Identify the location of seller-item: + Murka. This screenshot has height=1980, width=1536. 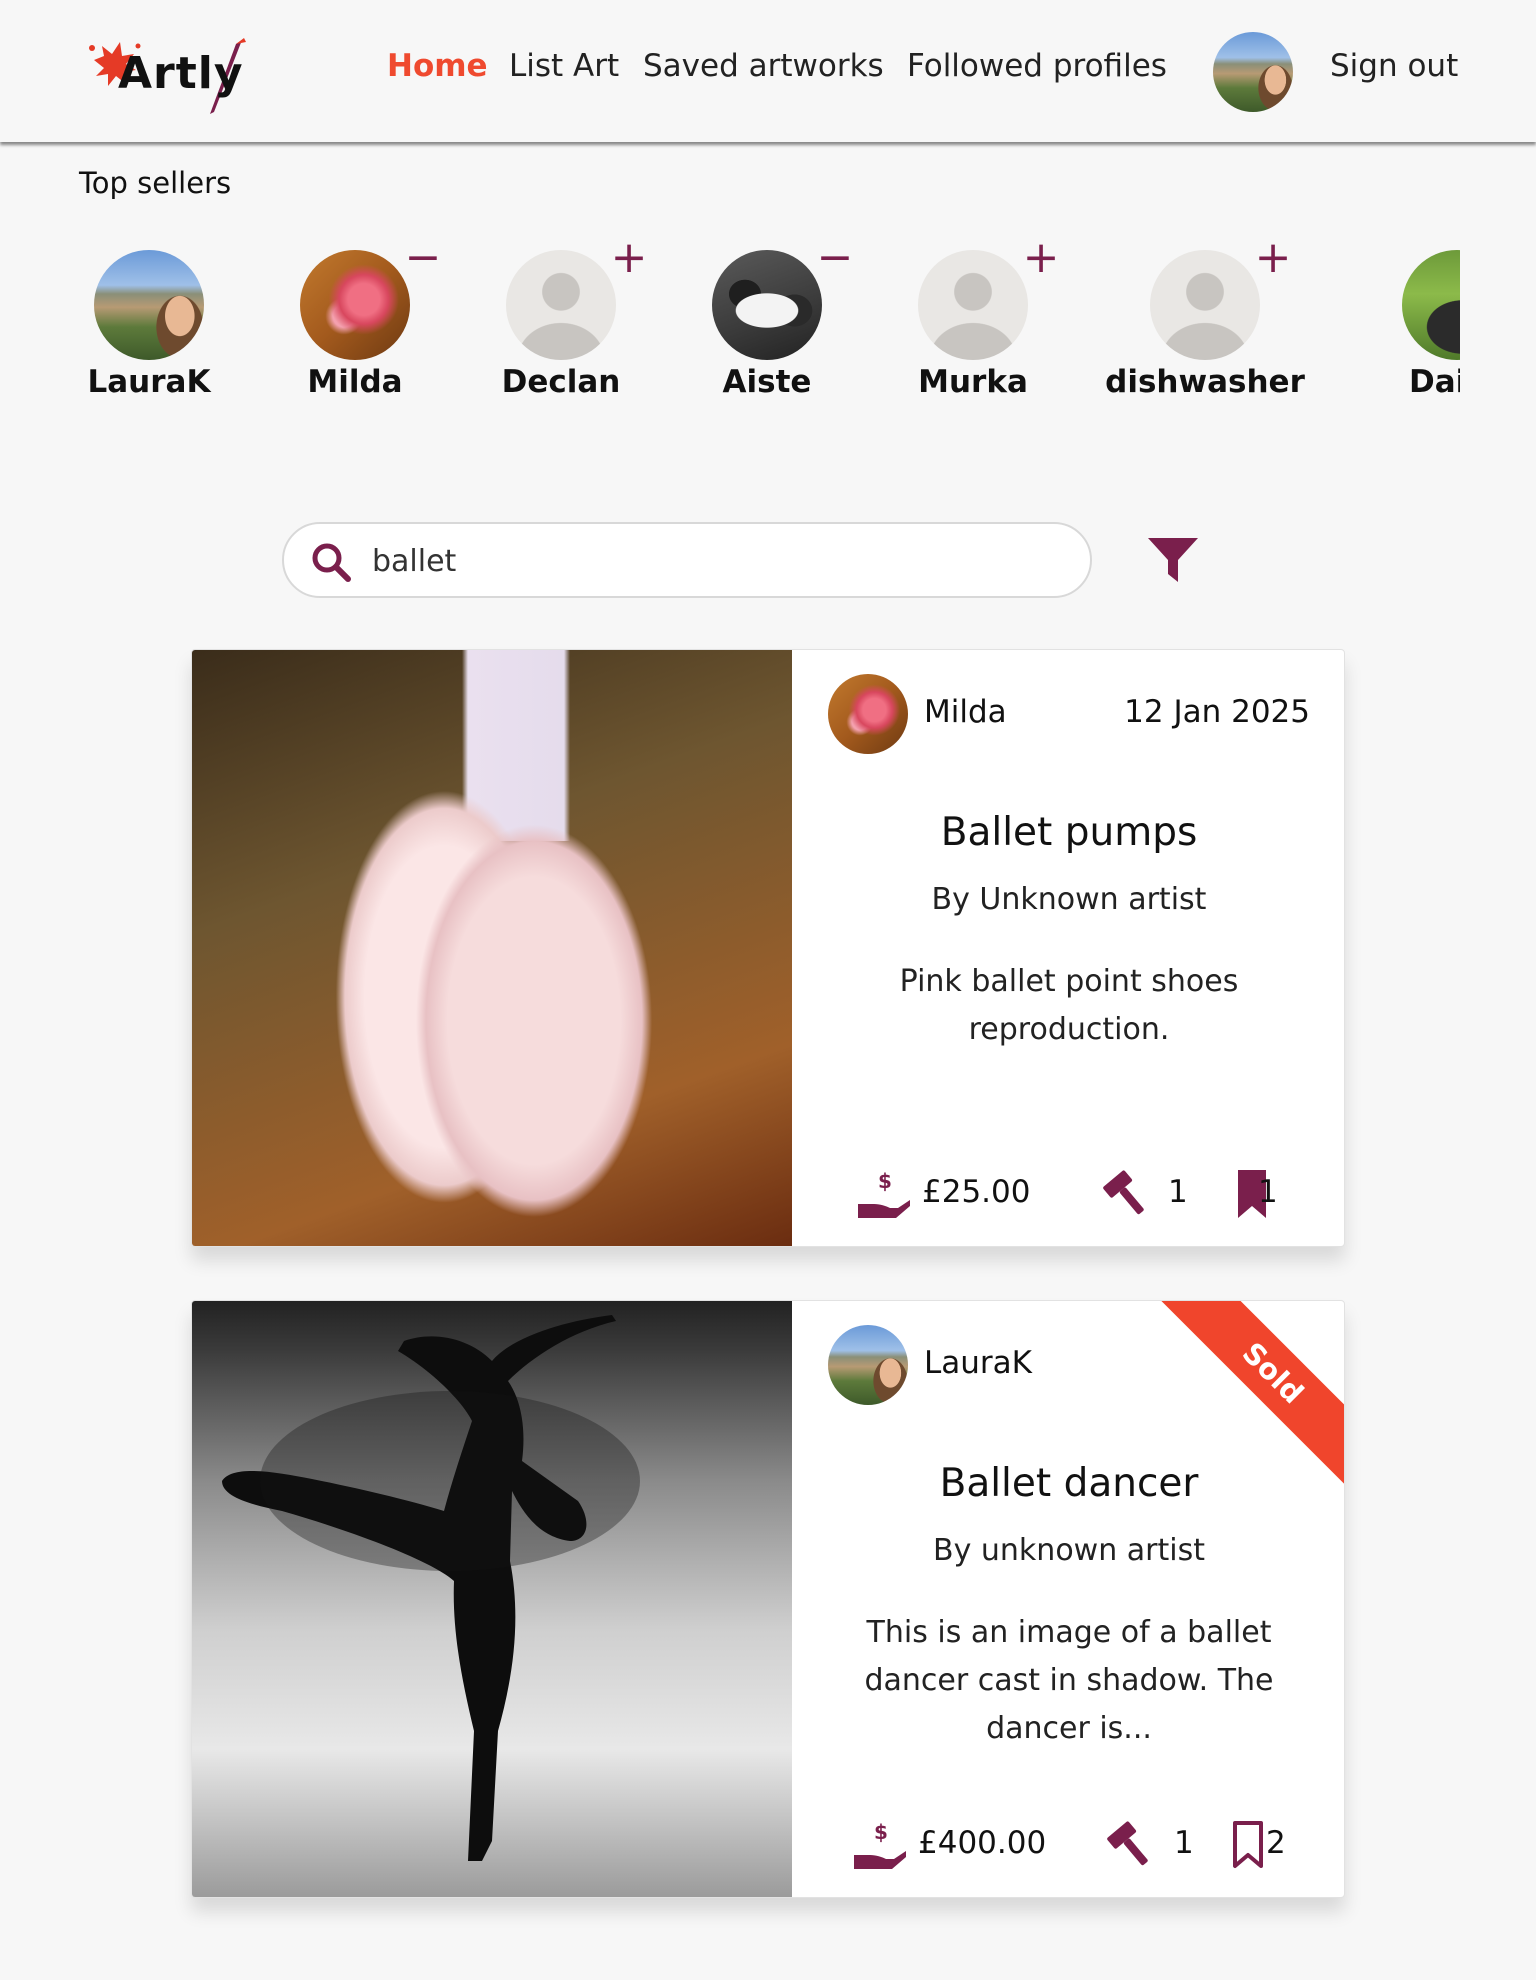
(973, 325).